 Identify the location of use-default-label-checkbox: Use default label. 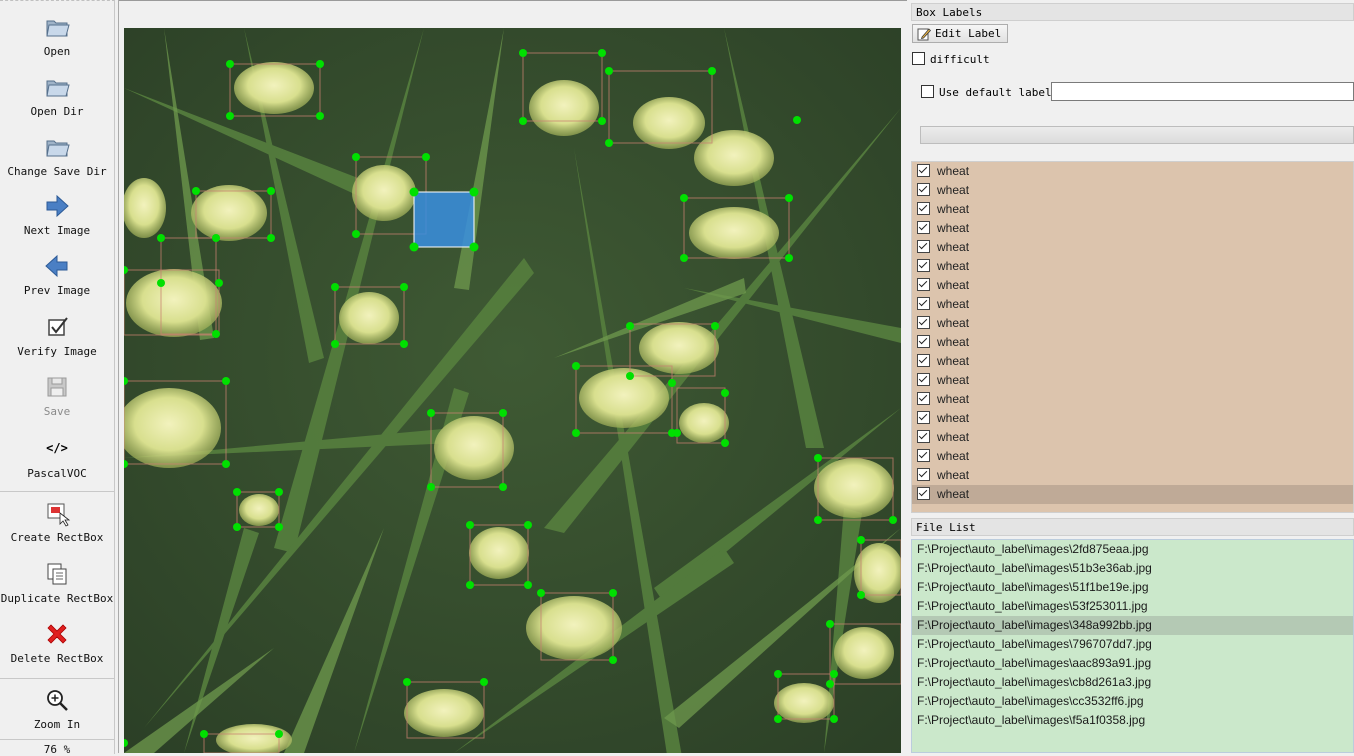
(986, 92).